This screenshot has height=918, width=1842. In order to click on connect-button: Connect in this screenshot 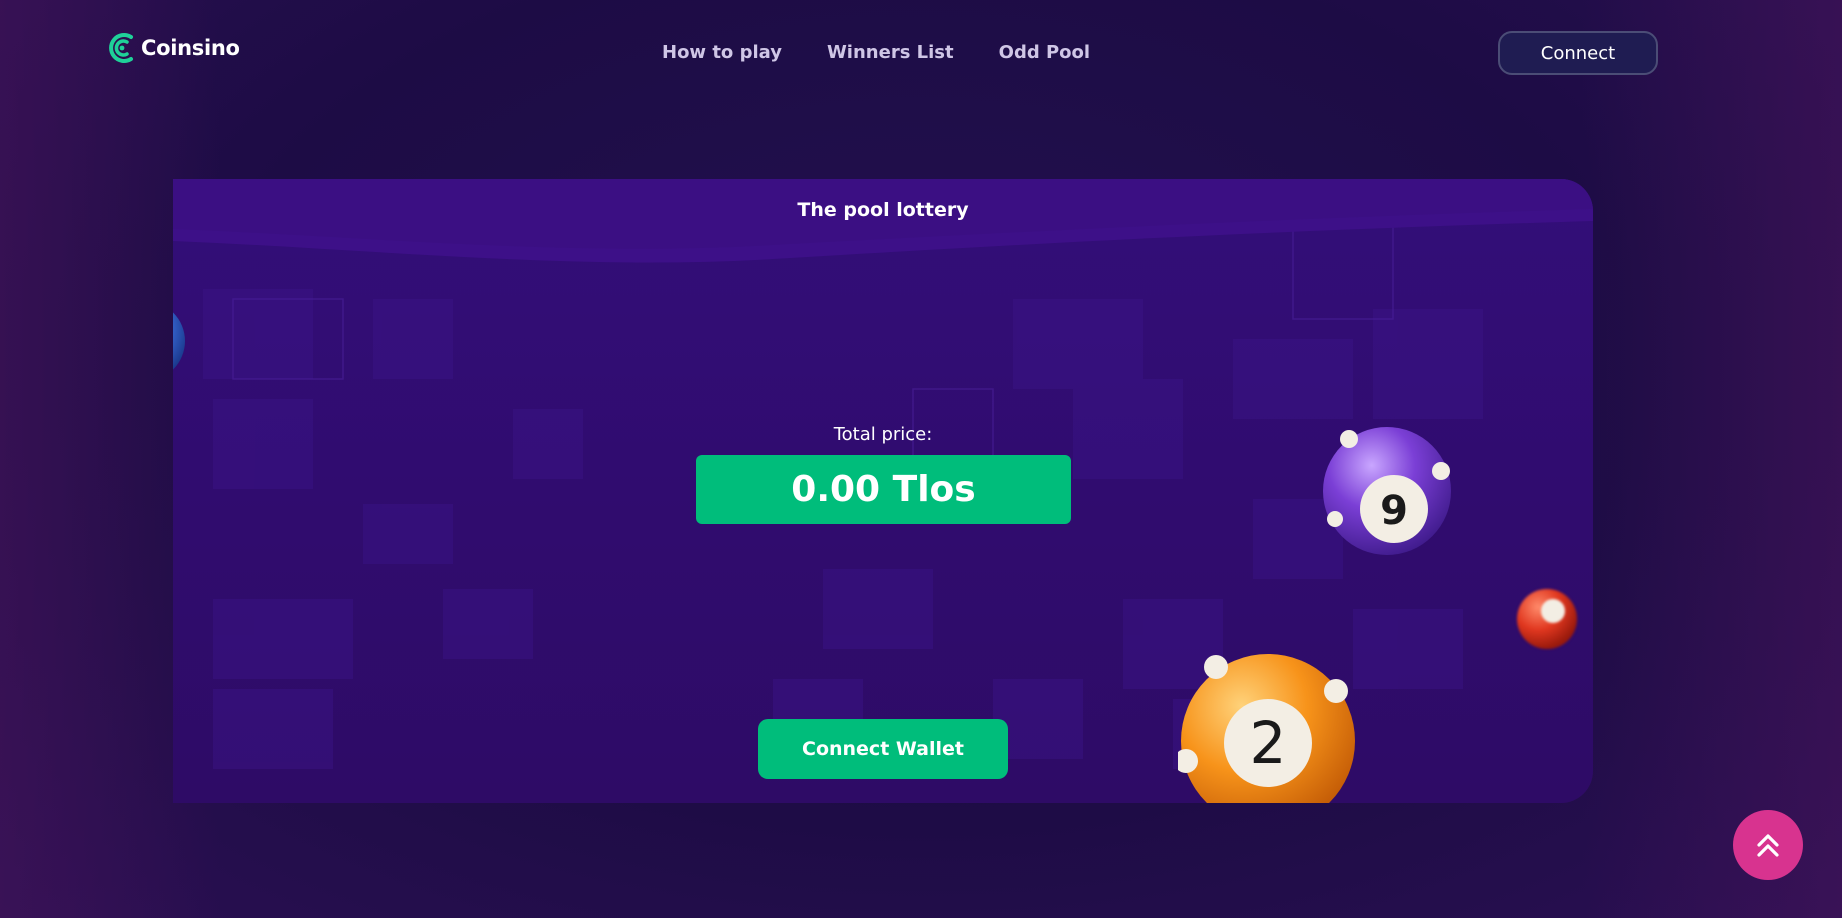, I will do `click(1578, 53)`.